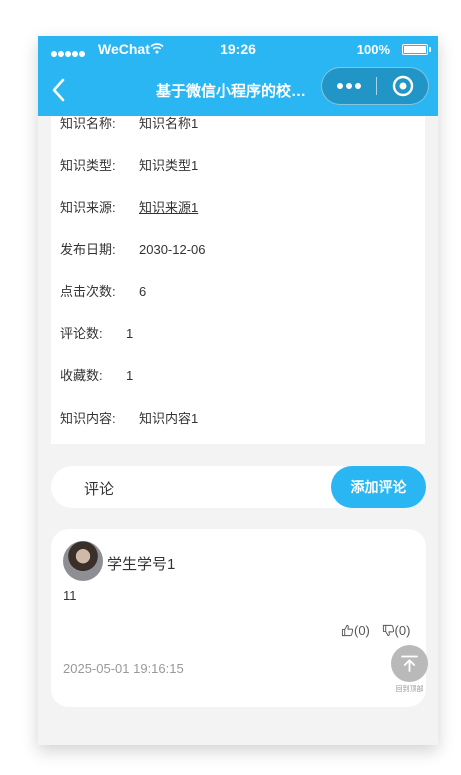 Image resolution: width=461 pixels, height=775 pixels. I want to click on thumb-up-icon, so click(347, 630).